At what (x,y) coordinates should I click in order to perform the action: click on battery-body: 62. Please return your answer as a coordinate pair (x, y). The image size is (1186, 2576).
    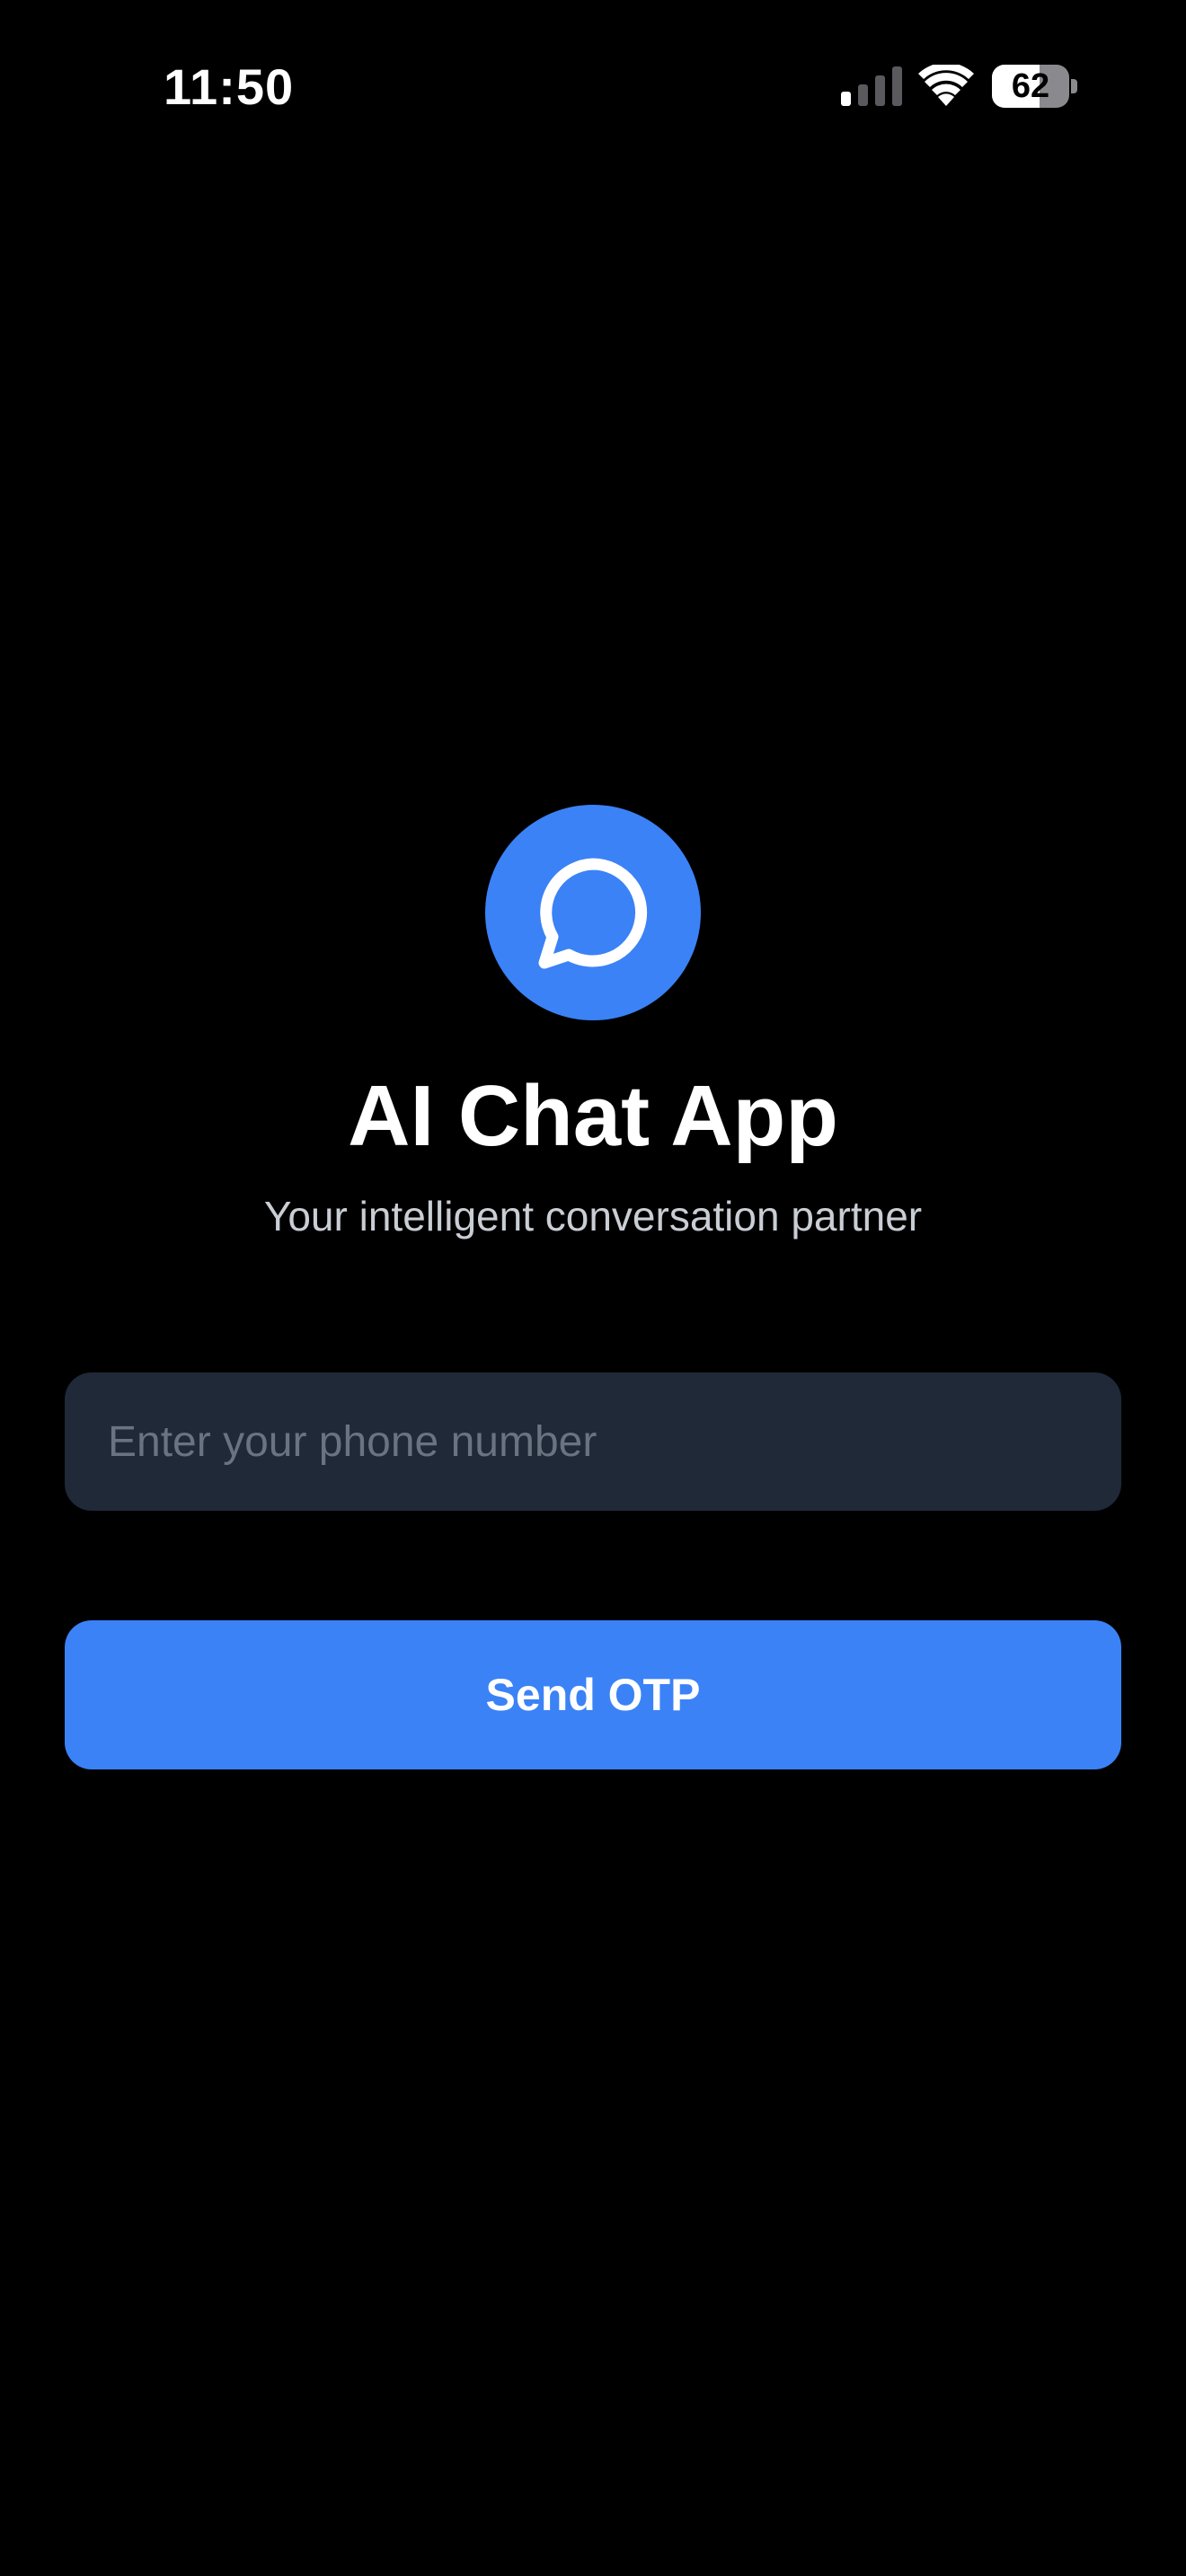
    Looking at the image, I should click on (1030, 86).